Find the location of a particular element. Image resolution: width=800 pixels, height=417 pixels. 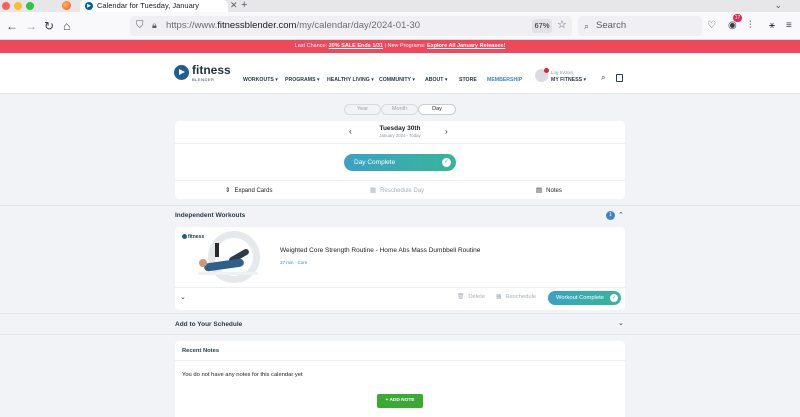

notes-button: ▤ Notes is located at coordinates (549, 190).